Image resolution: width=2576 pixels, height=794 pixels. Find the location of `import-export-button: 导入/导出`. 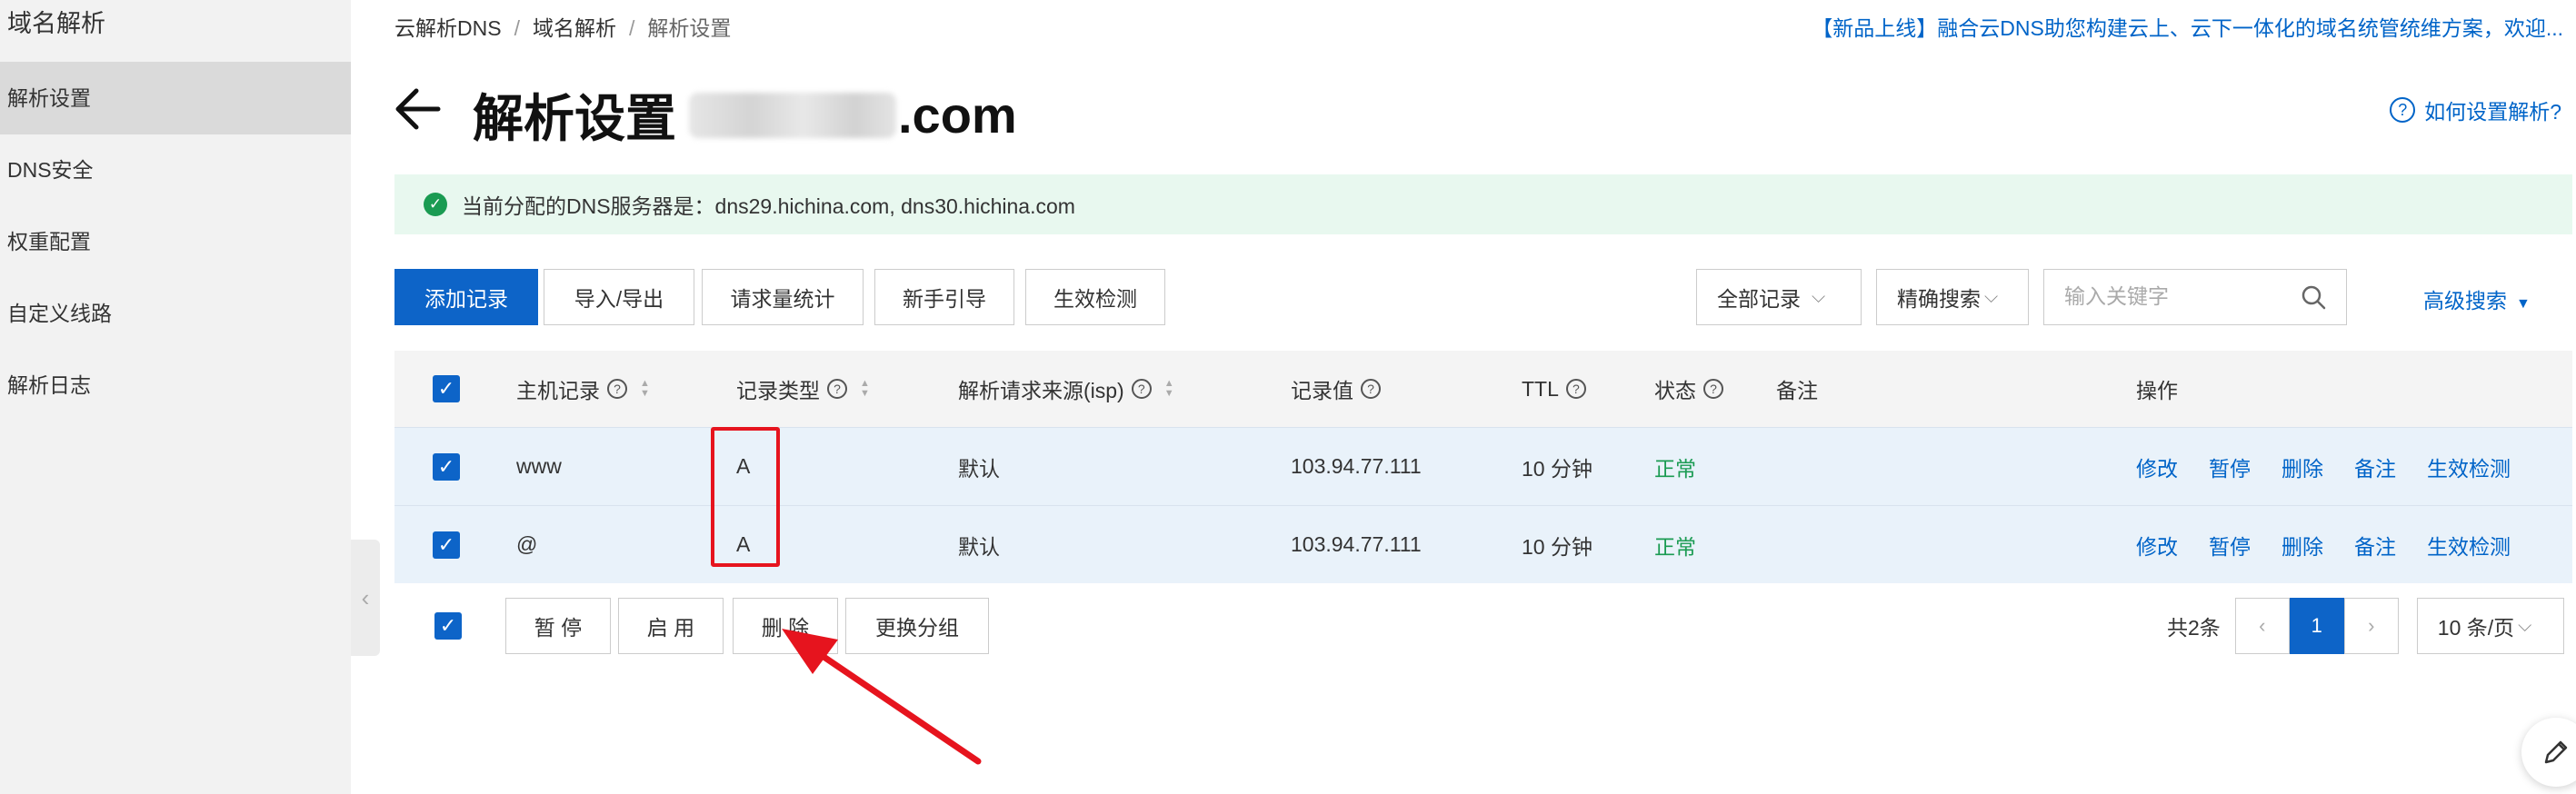

import-export-button: 导入/导出 is located at coordinates (619, 297).